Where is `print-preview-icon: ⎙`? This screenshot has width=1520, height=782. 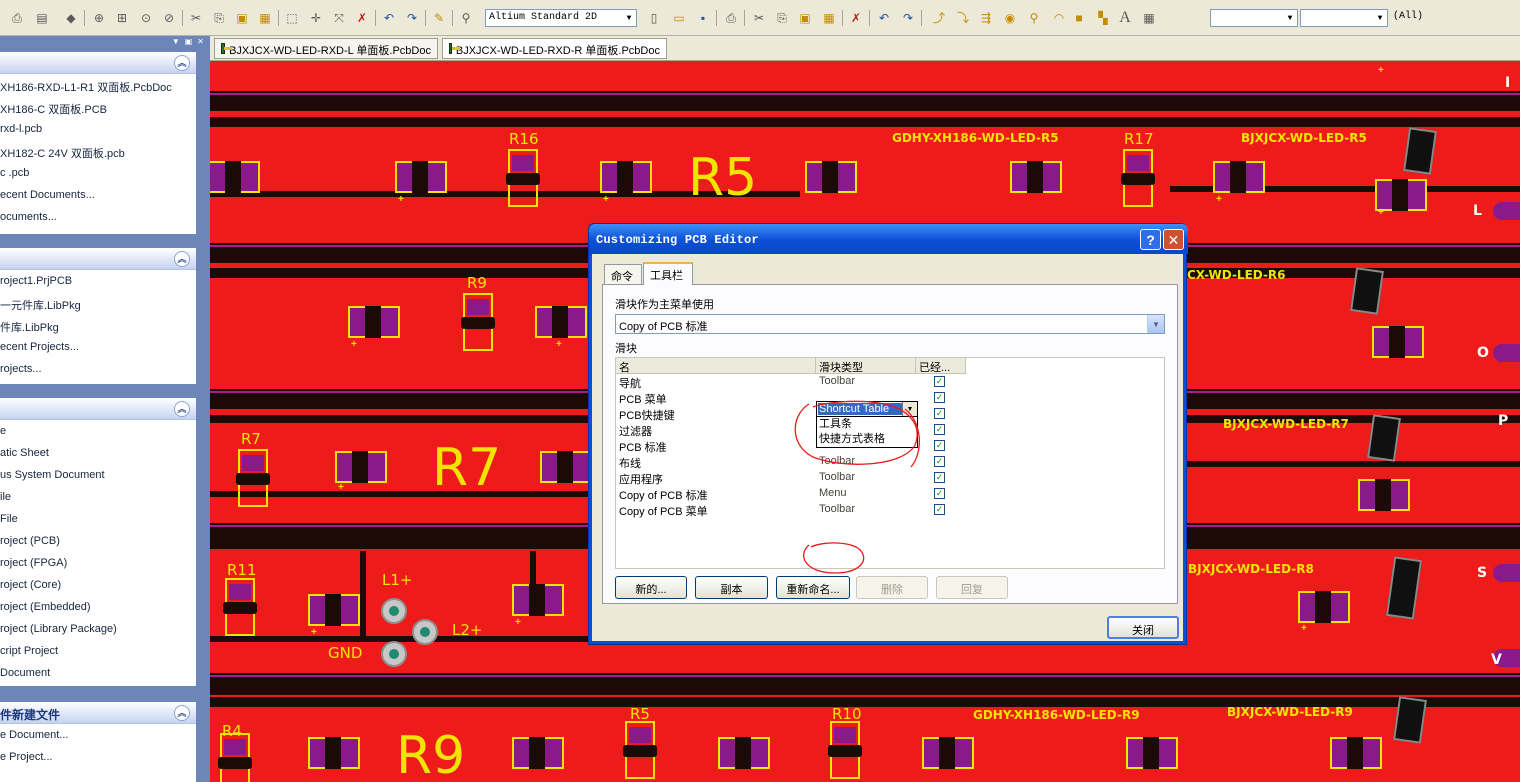
print-preview-icon: ⎙ is located at coordinates (731, 18).